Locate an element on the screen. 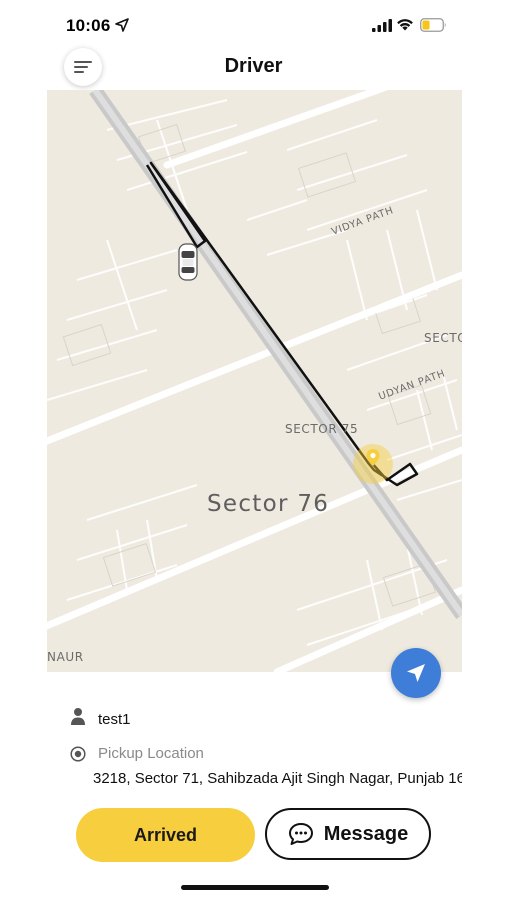  home-indicator is located at coordinates (255, 887).